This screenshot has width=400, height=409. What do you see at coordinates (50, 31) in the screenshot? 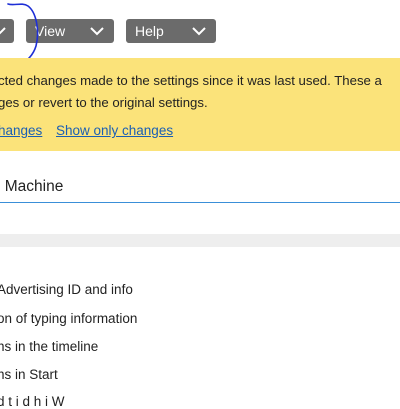
I see `view-menu-label: View` at bounding box center [50, 31].